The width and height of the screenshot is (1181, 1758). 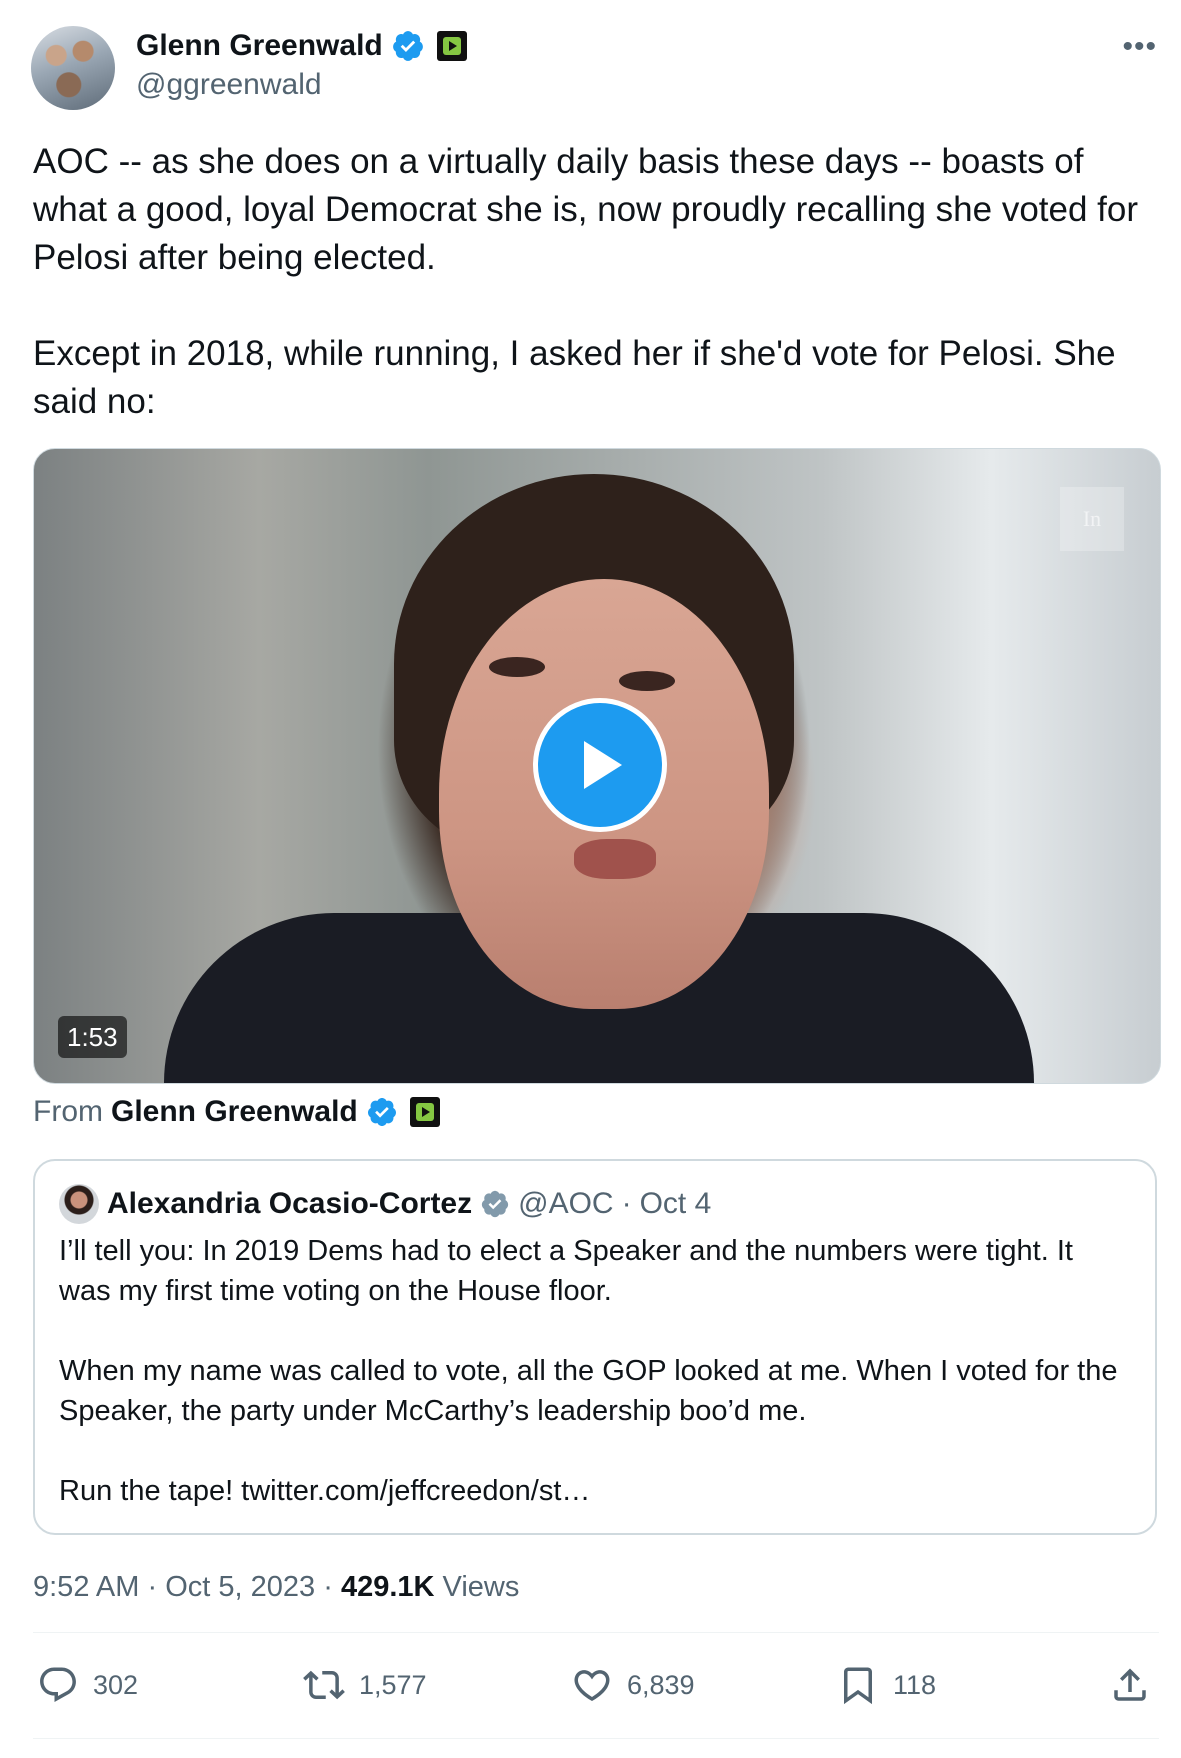 I want to click on quoted-tweet-header: Alexandria Ocasio-Cortez @AOC · Oct 4, so click(x=385, y=1204).